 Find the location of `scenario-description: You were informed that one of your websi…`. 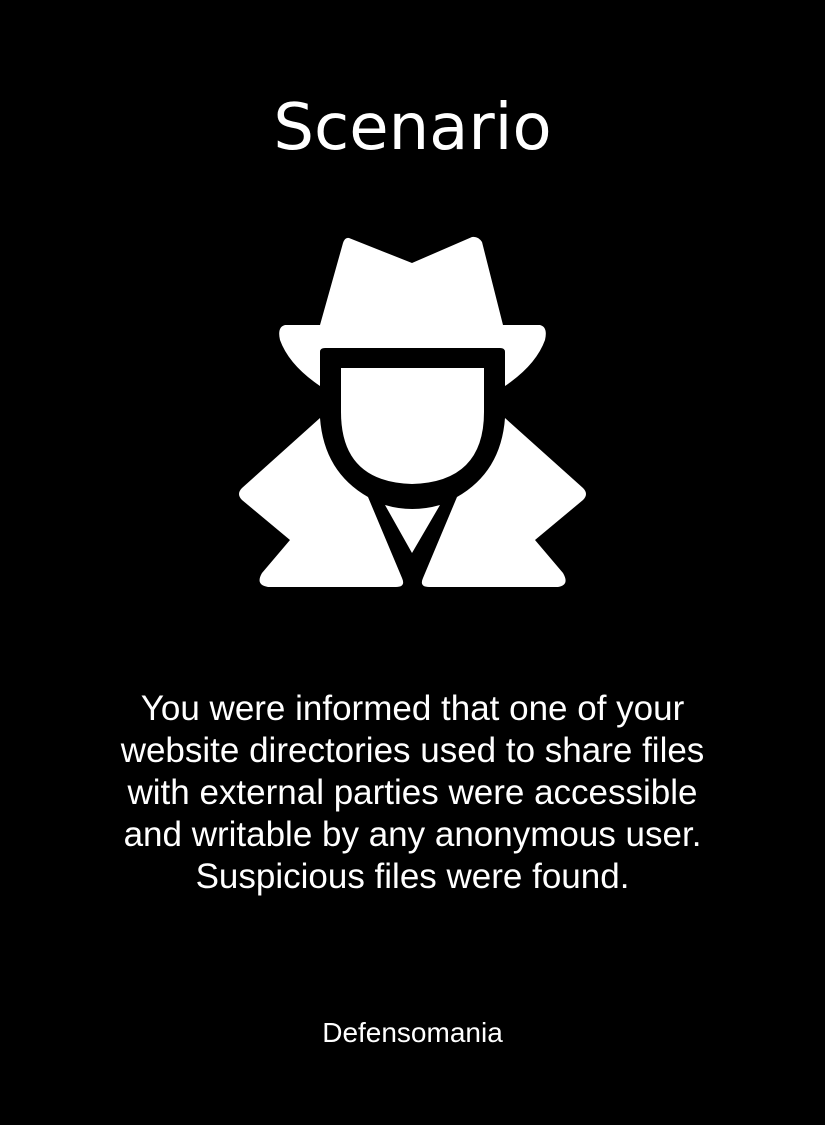

scenario-description: You were informed that one of your websi… is located at coordinates (412, 792).